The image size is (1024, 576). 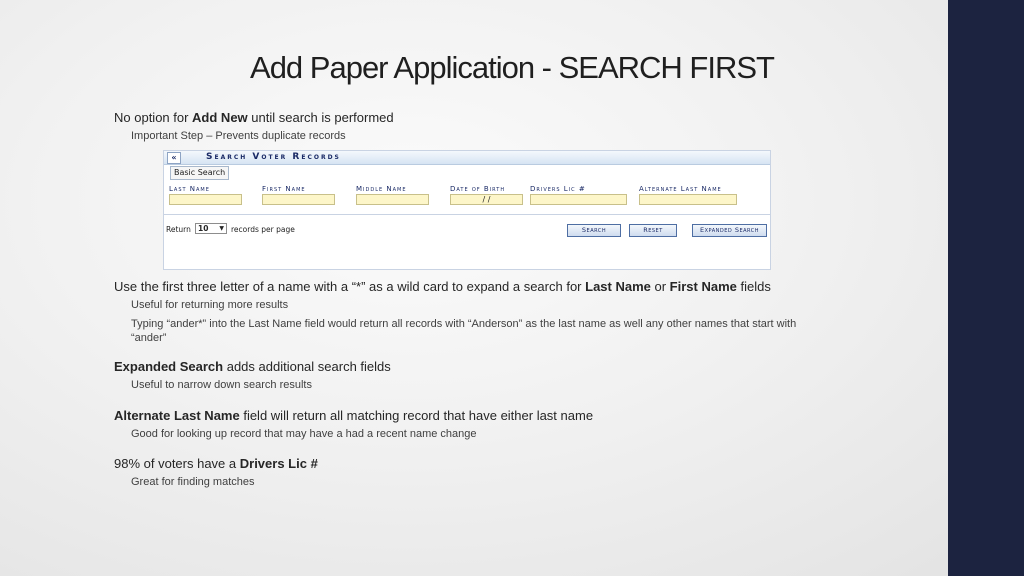 What do you see at coordinates (578, 199) in the screenshot?
I see `drivers-lic-field` at bounding box center [578, 199].